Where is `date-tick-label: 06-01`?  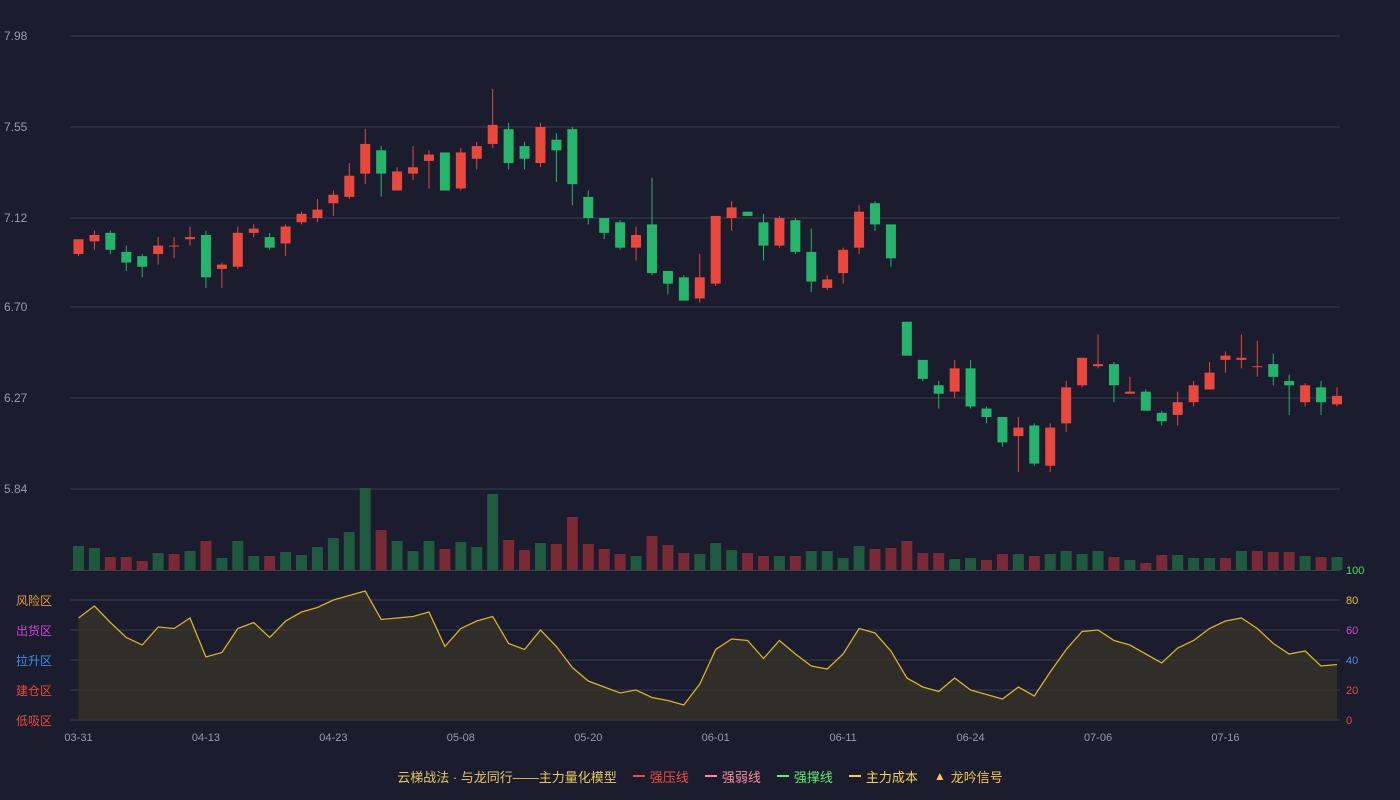 date-tick-label: 06-01 is located at coordinates (716, 738).